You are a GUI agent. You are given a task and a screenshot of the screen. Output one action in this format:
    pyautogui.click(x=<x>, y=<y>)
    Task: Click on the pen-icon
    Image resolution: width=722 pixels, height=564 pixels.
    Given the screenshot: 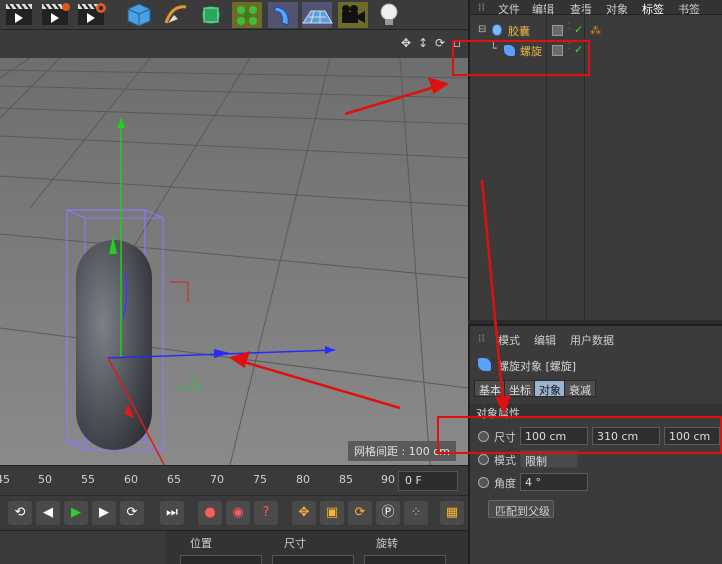 What is the action you would take?
    pyautogui.click(x=175, y=15)
    